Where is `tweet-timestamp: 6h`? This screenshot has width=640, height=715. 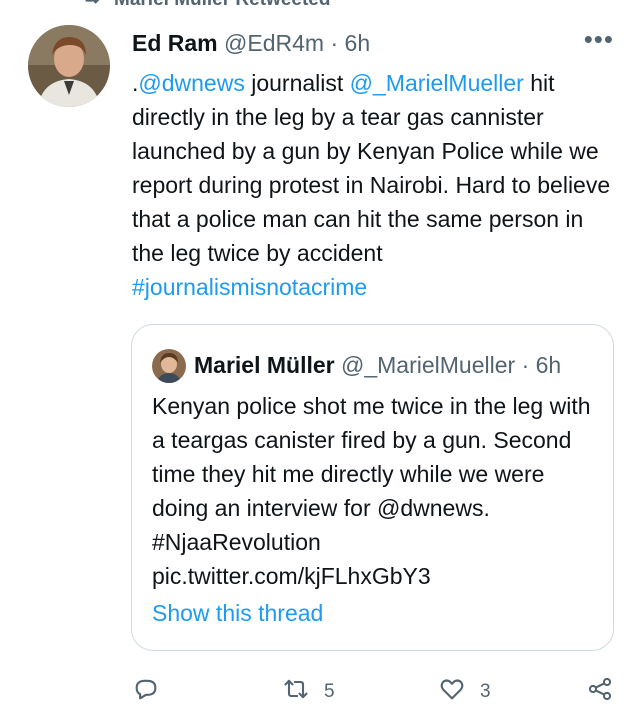
tweet-timestamp: 6h is located at coordinates (358, 43).